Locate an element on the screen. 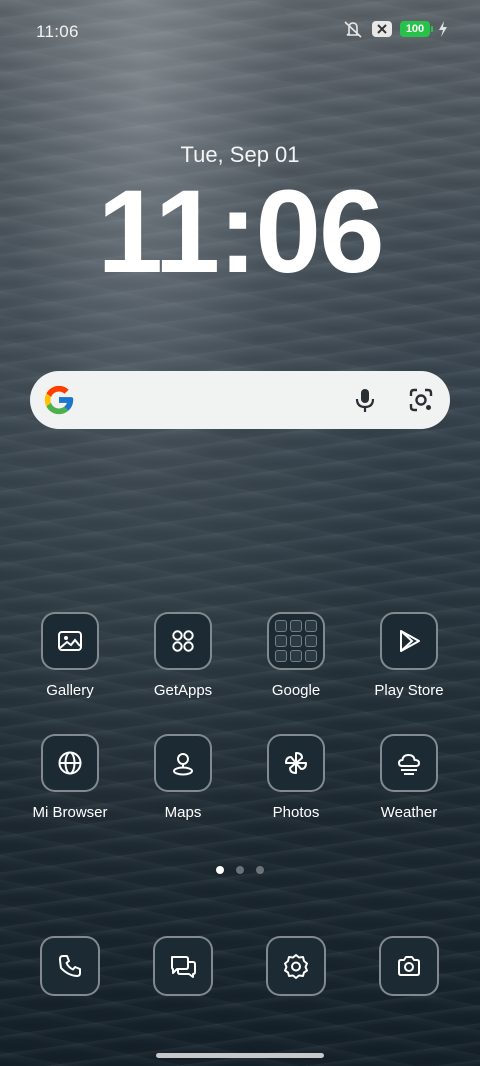 This screenshot has width=480, height=1066. messages-icon is located at coordinates (183, 966).